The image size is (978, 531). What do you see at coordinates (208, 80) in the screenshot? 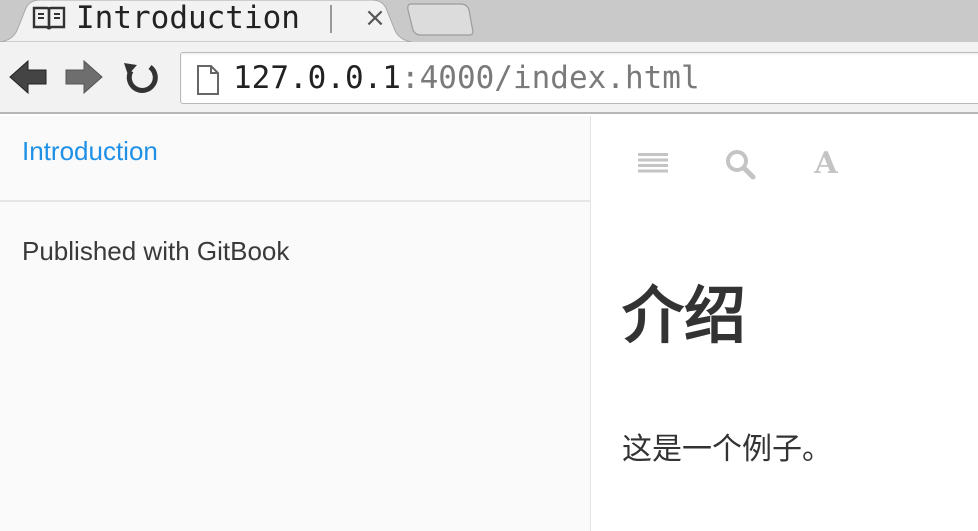
I see `page-icon` at bounding box center [208, 80].